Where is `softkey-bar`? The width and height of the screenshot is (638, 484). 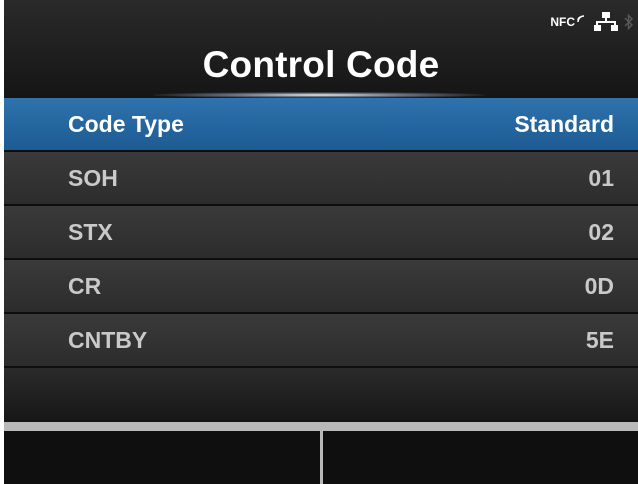 softkey-bar is located at coordinates (321, 453).